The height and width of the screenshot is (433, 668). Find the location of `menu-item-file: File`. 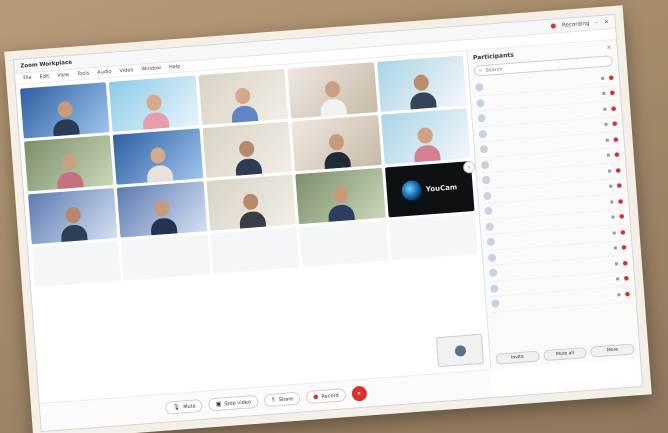

menu-item-file: File is located at coordinates (27, 78).